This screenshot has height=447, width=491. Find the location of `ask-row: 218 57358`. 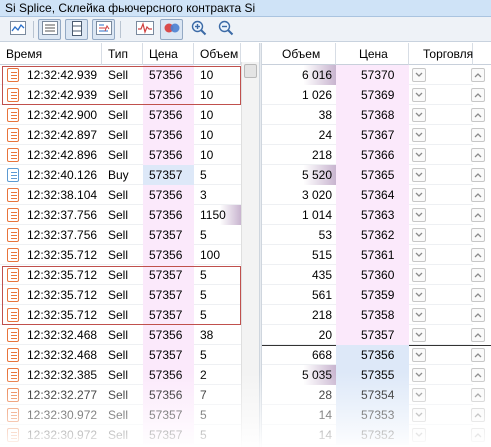

ask-row: 218 57358 is located at coordinates (373, 315).